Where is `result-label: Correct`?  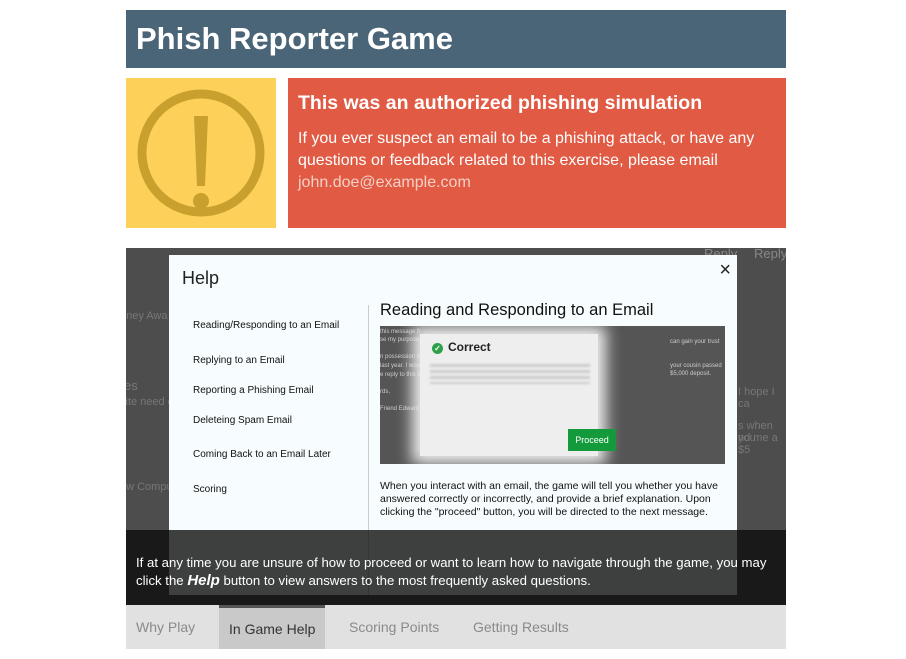
result-label: Correct is located at coordinates (469, 347).